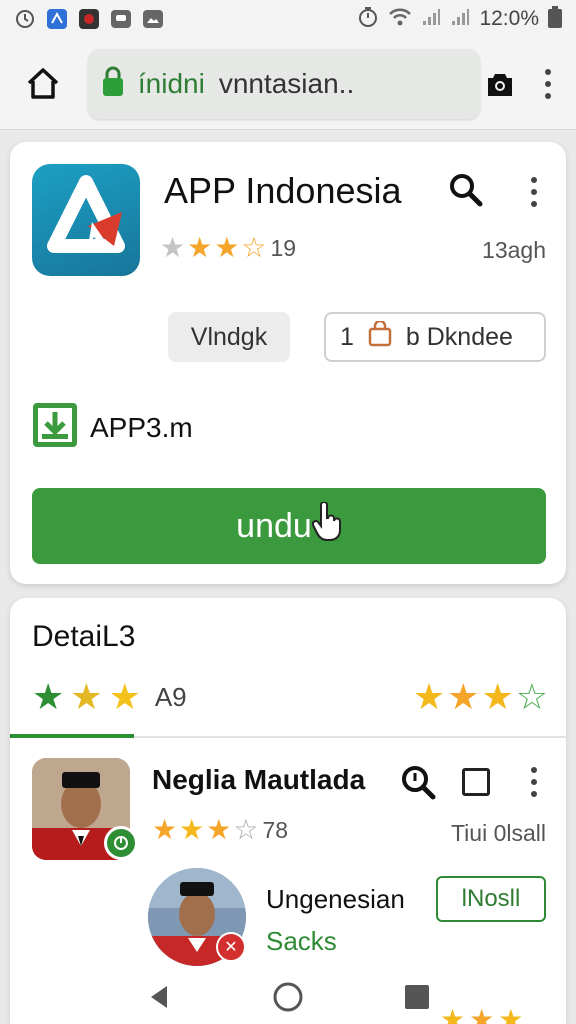 This screenshot has width=576, height=1024. Describe the element at coordinates (153, 19) in the screenshot. I see `gallery-icon` at that location.